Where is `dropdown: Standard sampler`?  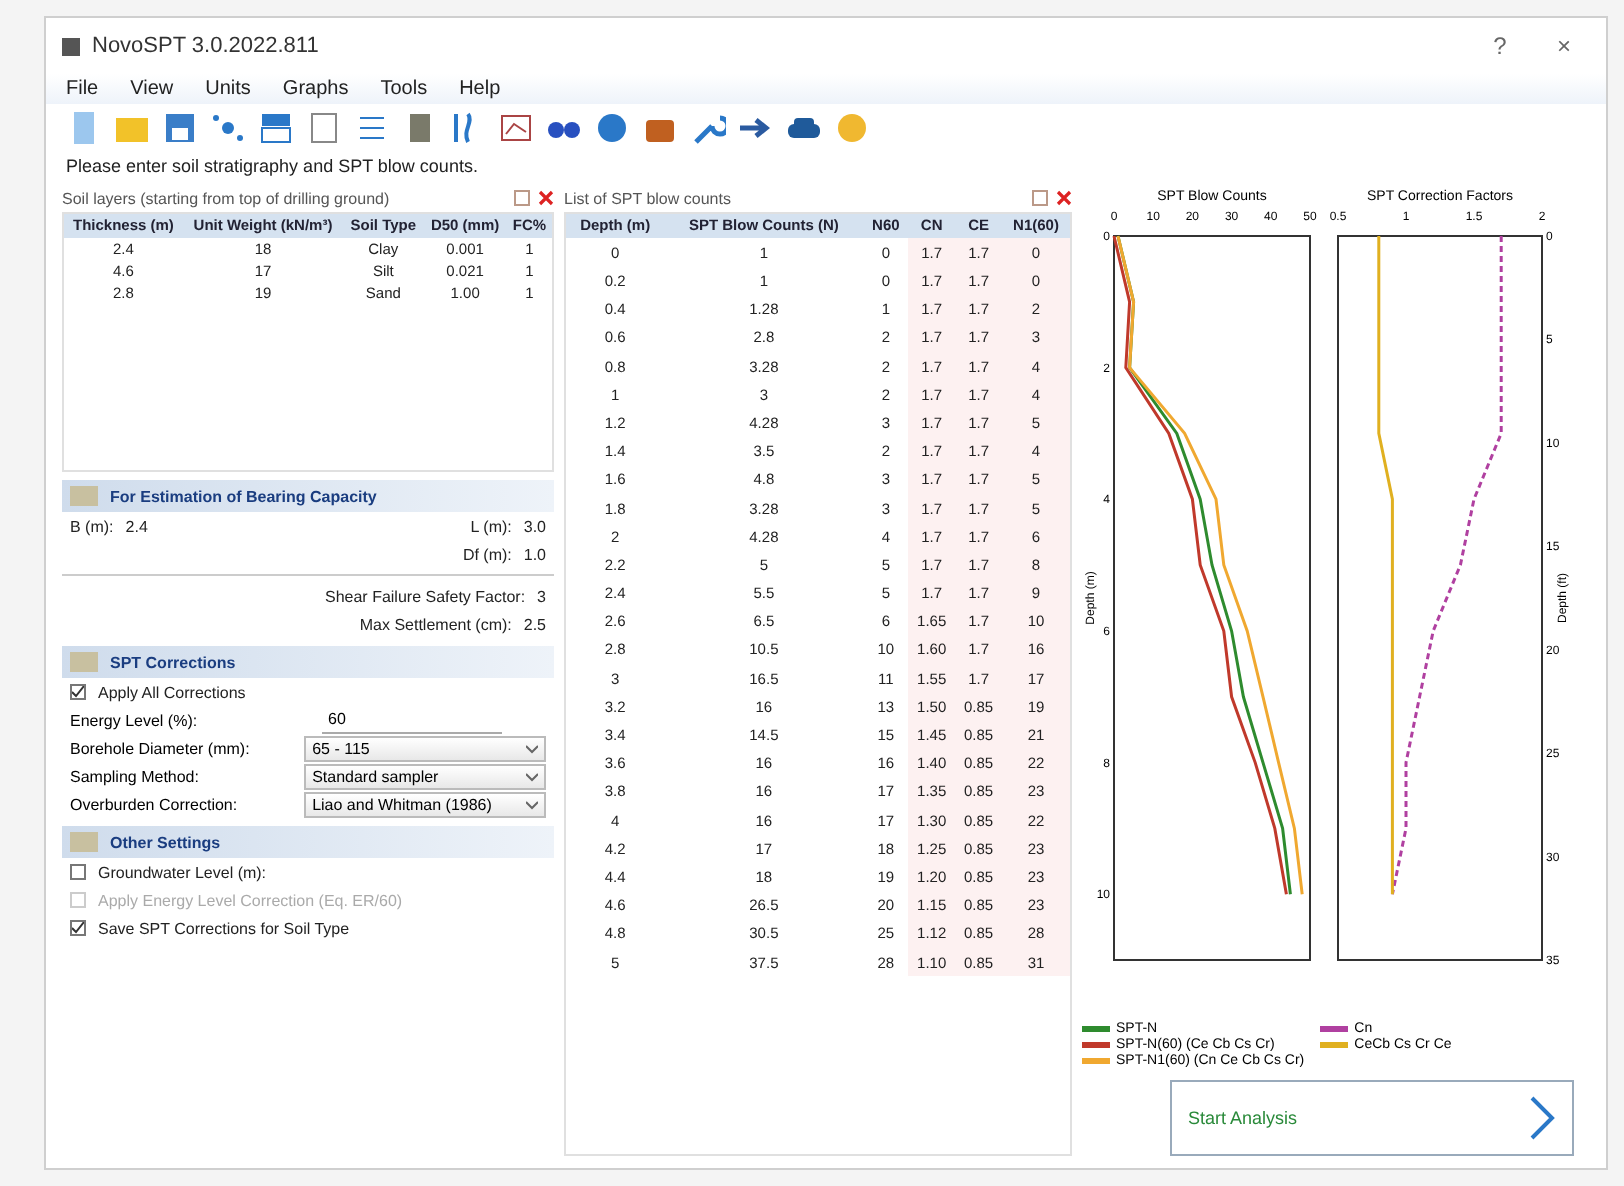 dropdown: Standard sampler is located at coordinates (425, 776).